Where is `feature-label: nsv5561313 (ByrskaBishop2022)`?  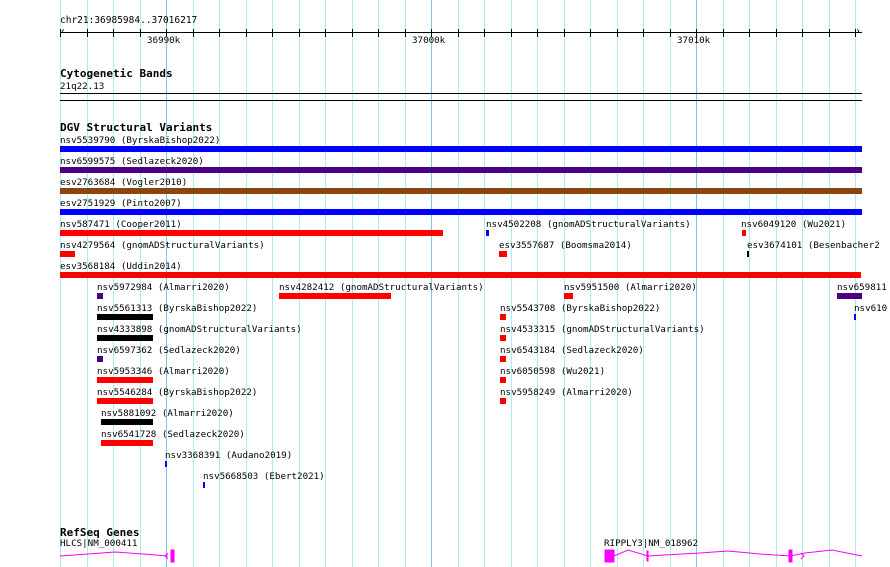 feature-label: nsv5561313 (ByrskaBishop2022) is located at coordinates (177, 308).